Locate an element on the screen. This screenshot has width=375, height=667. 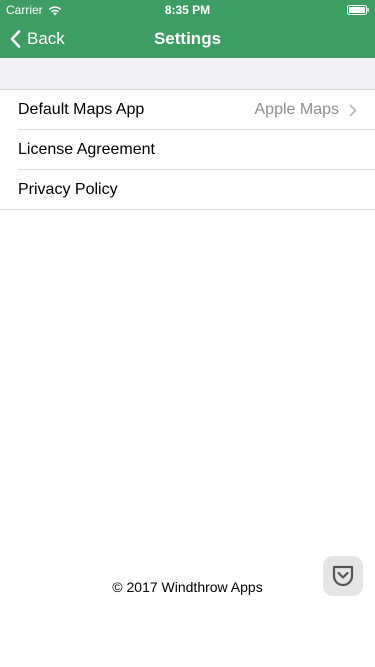
pocket-icon is located at coordinates (343, 576).